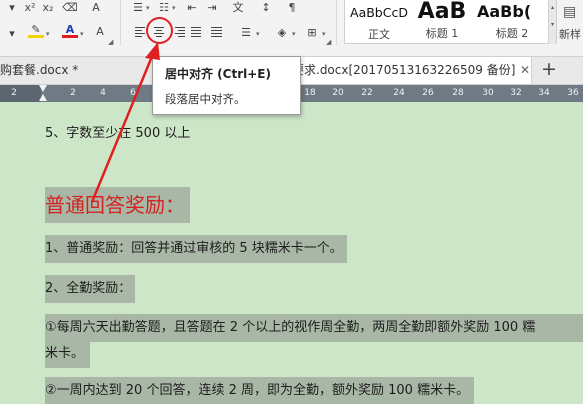  What do you see at coordinates (442, 33) in the screenshot?
I see `style-heading-1-label: 标题 1` at bounding box center [442, 33].